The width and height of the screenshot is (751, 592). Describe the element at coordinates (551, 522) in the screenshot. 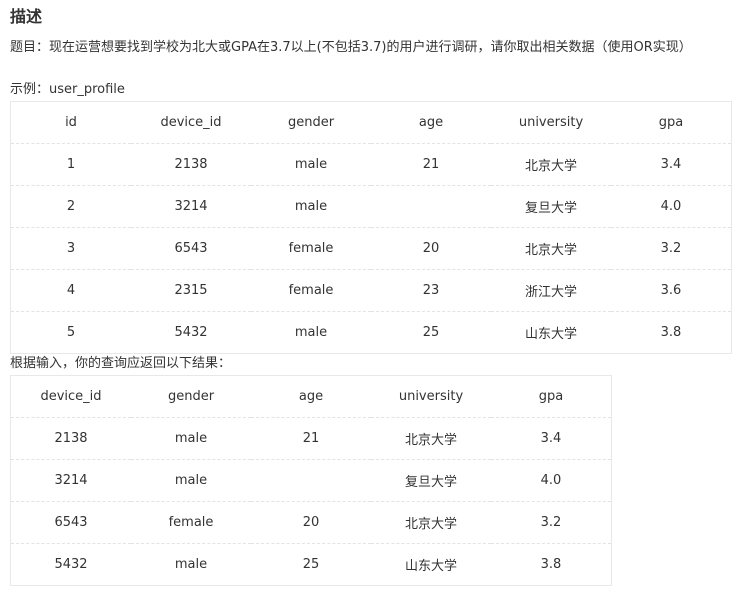

I see `result-cell-gpa: 3.2` at that location.